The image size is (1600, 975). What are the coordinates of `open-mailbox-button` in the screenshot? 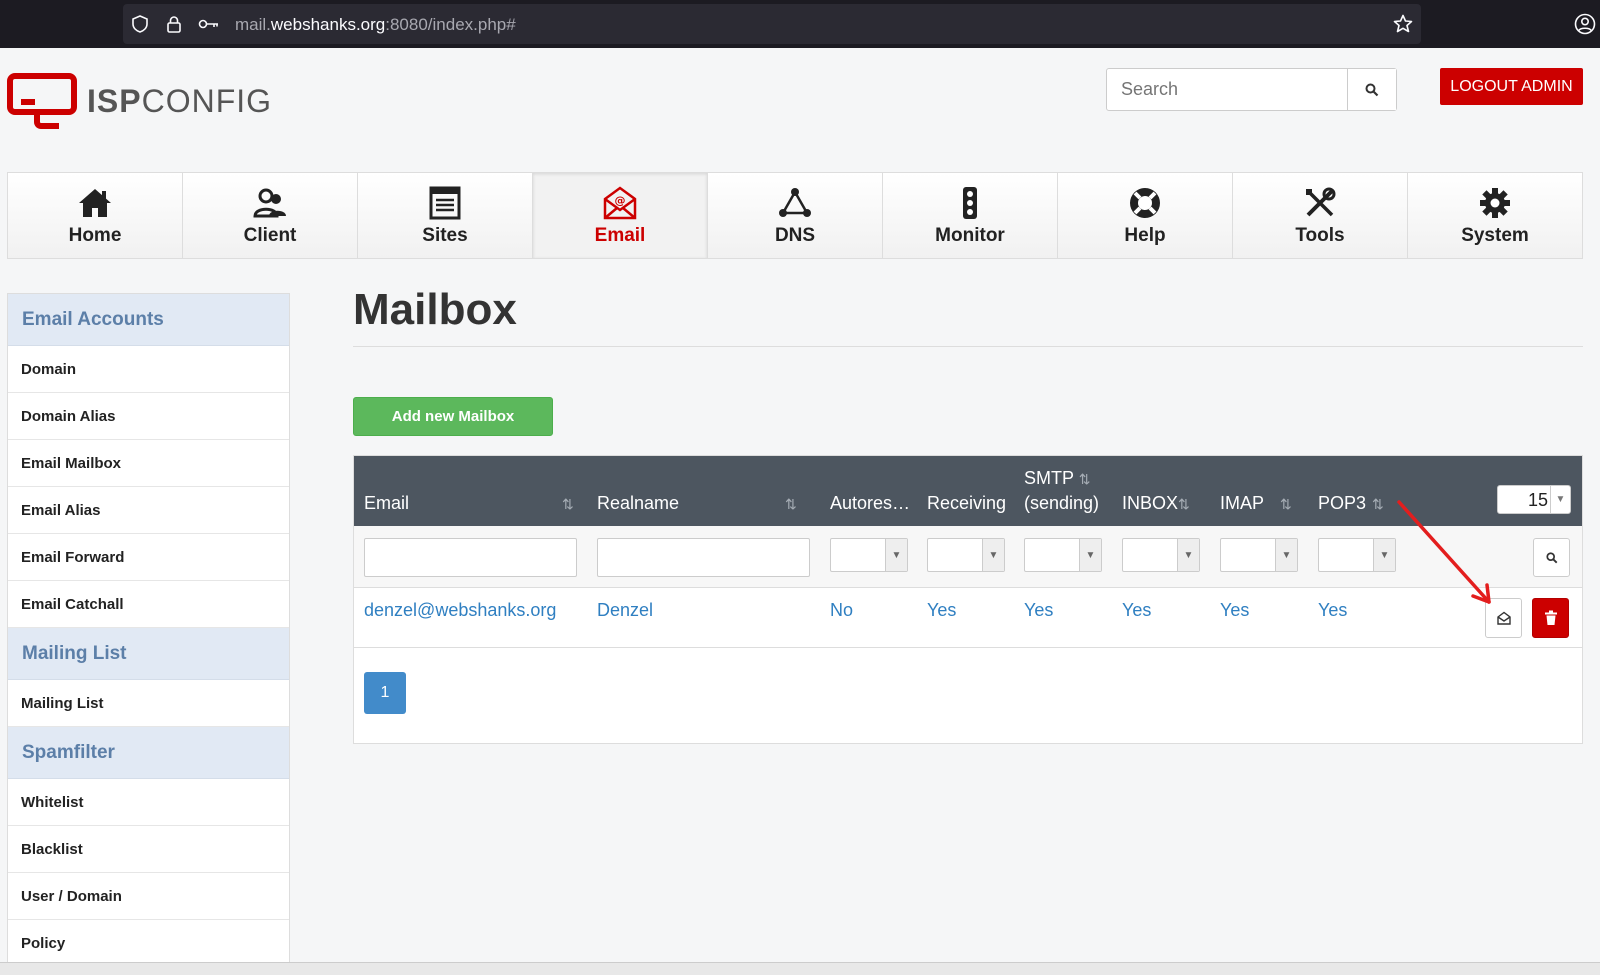 It's located at (1503, 618).